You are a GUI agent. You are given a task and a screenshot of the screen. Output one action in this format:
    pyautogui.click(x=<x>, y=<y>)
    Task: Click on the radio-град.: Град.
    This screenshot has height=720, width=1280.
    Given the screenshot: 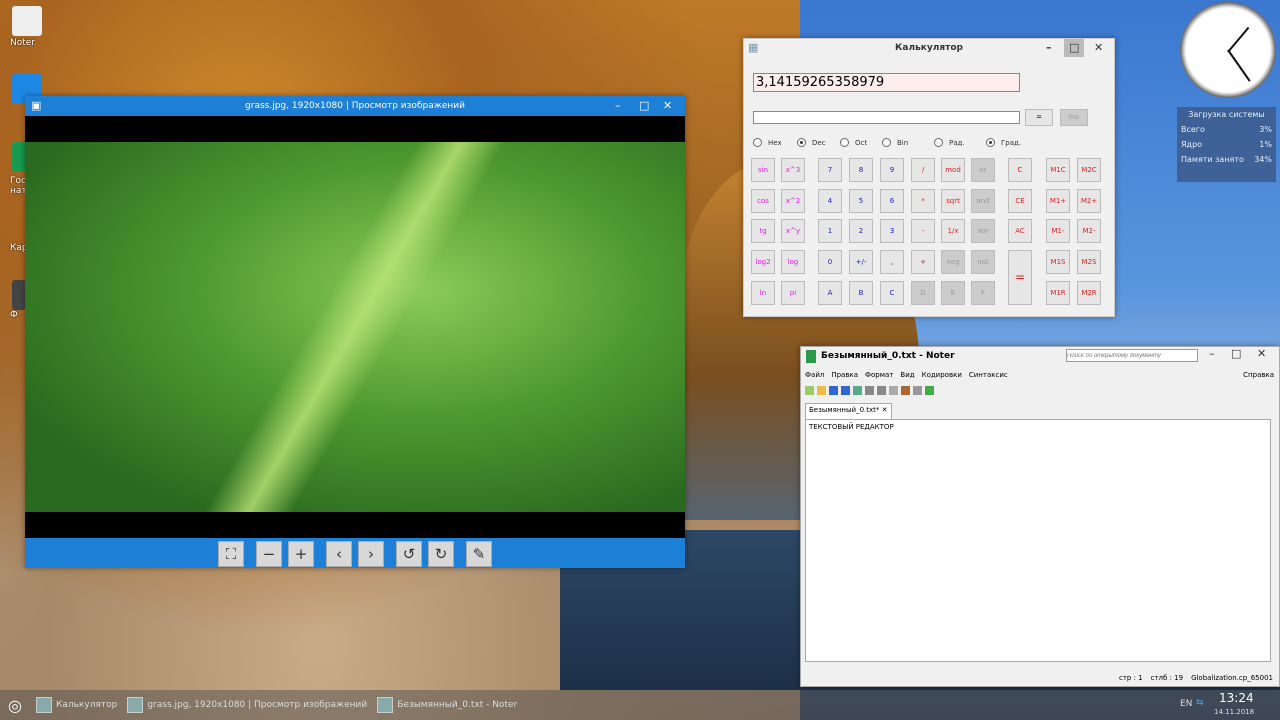 What is the action you would take?
    pyautogui.click(x=1003, y=142)
    